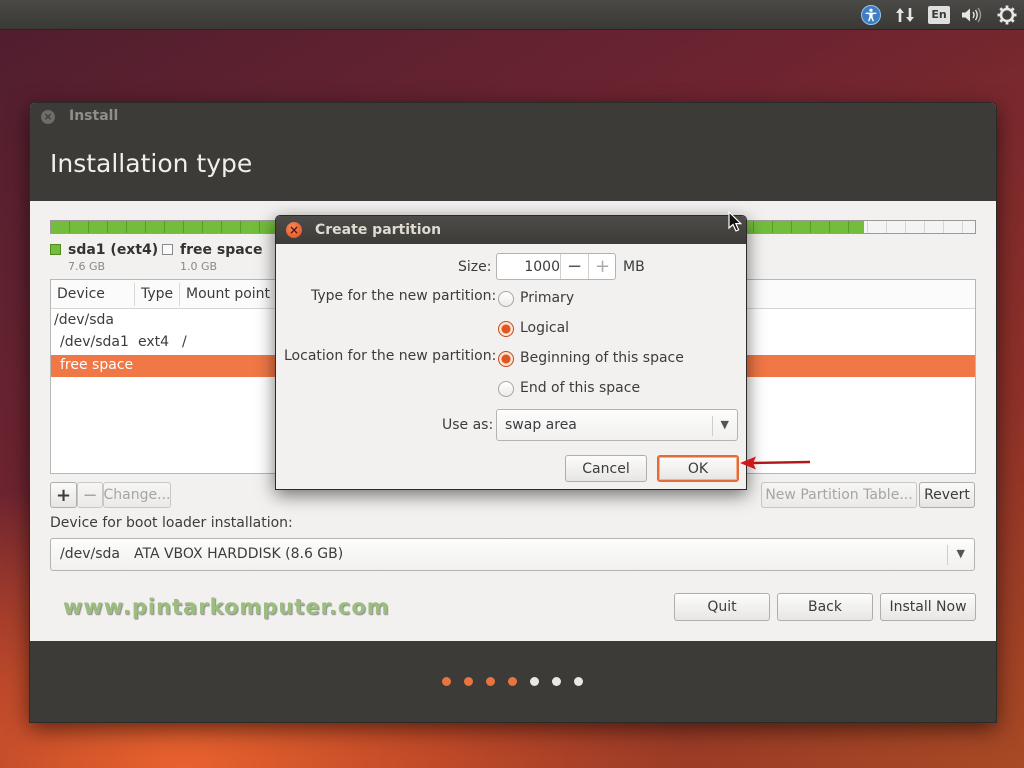 Image resolution: width=1024 pixels, height=768 pixels. What do you see at coordinates (113, 250) in the screenshot?
I see `legend-label: sda1 (ext4)` at bounding box center [113, 250].